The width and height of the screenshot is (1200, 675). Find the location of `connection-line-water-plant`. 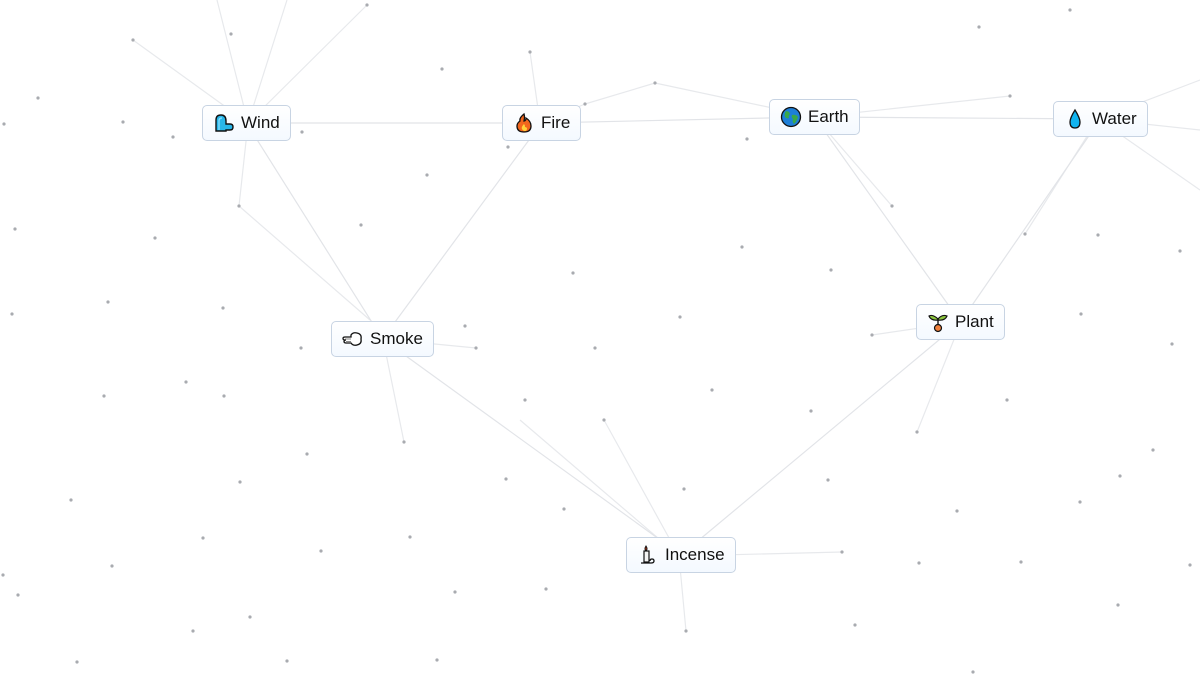

connection-line-water-plant is located at coordinates (1030, 220).